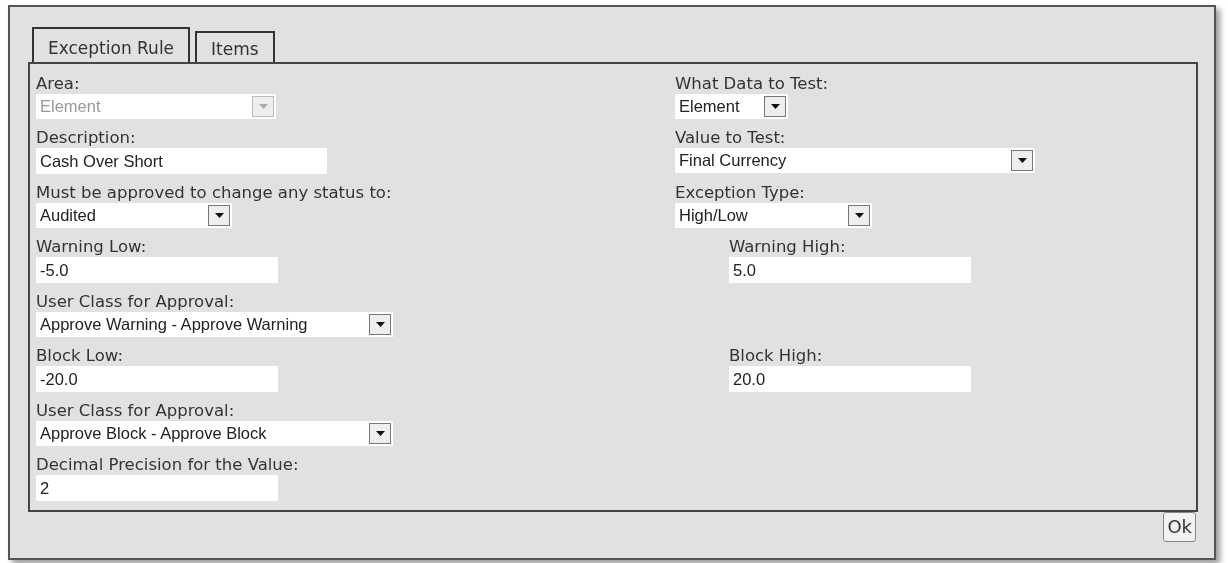 The width and height of the screenshot is (1228, 563). I want to click on field-label: Description:, so click(86, 138).